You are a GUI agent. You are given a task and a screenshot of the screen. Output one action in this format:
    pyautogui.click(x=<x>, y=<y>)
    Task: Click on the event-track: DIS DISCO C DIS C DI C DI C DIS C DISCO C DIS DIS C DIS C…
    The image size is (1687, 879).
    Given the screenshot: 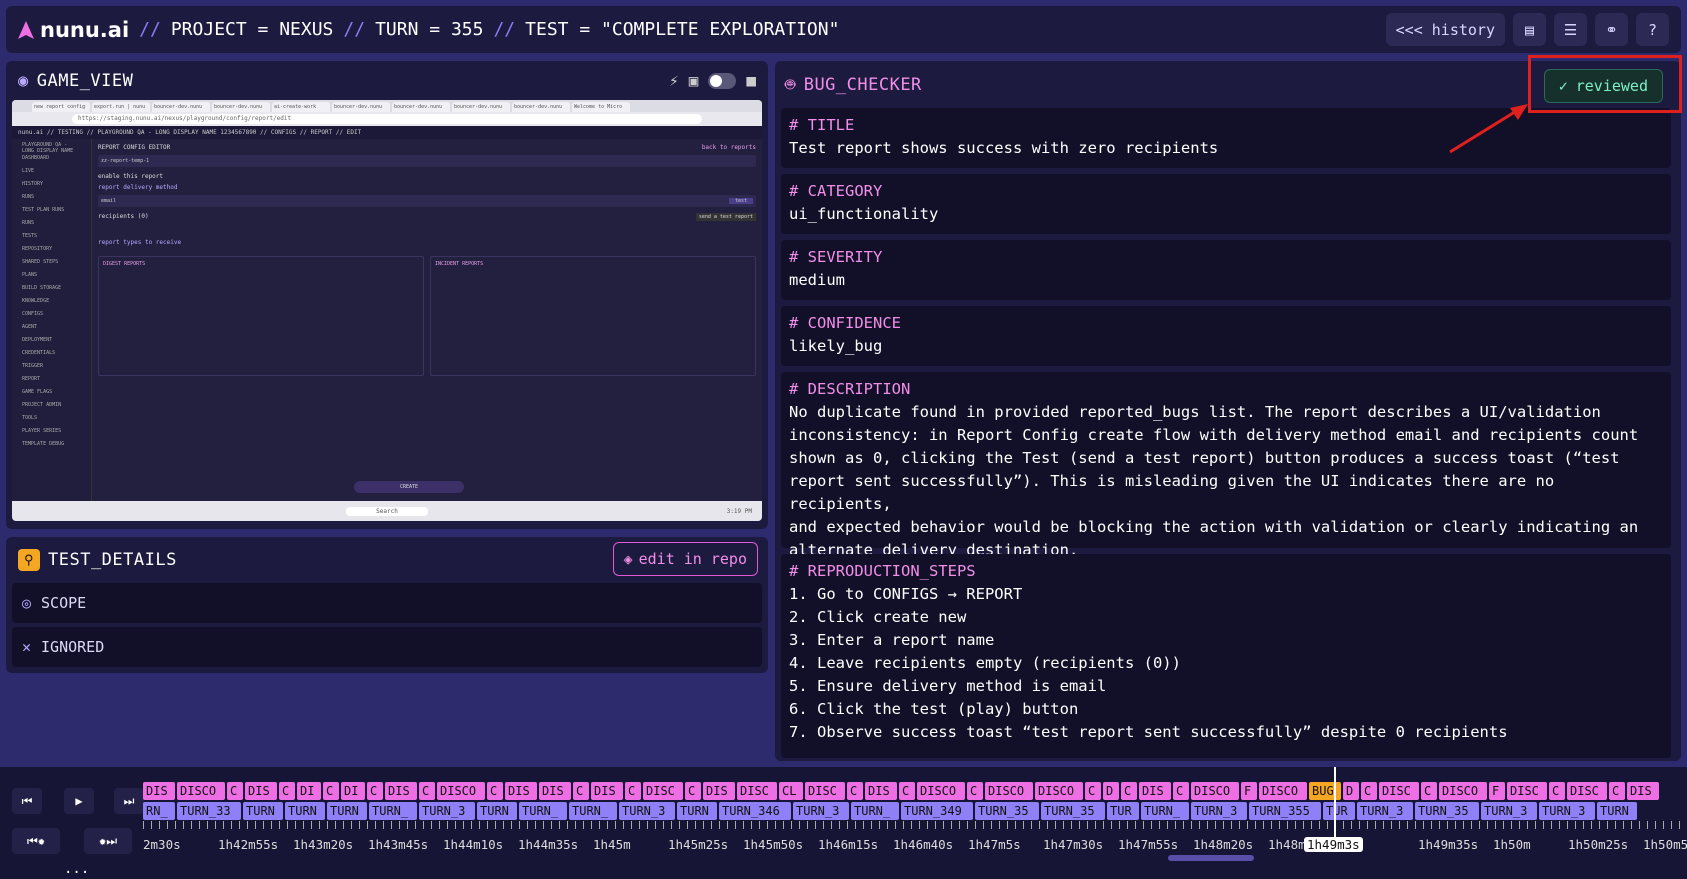 What is the action you would take?
    pyautogui.click(x=915, y=791)
    